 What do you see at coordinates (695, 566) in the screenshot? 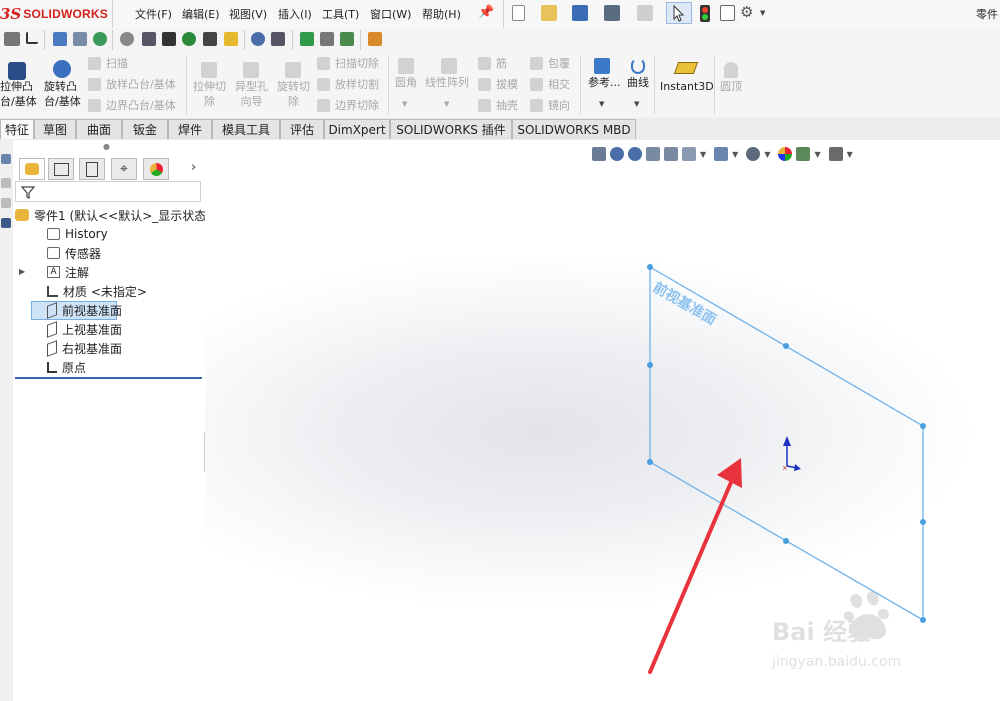
I see `red-arrow-annotation` at bounding box center [695, 566].